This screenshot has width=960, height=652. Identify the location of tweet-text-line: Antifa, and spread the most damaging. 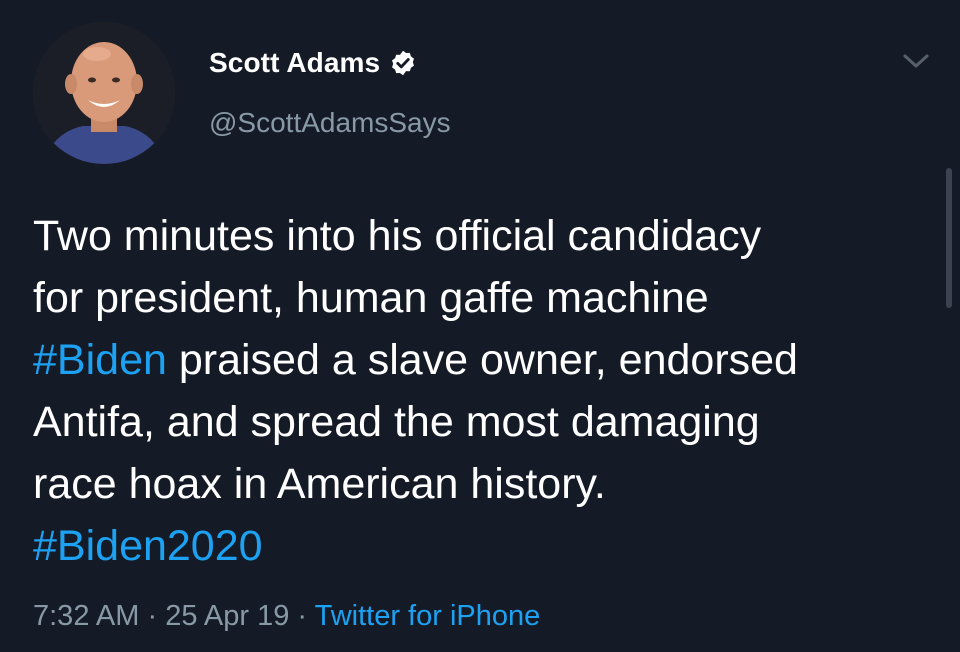
(483, 422).